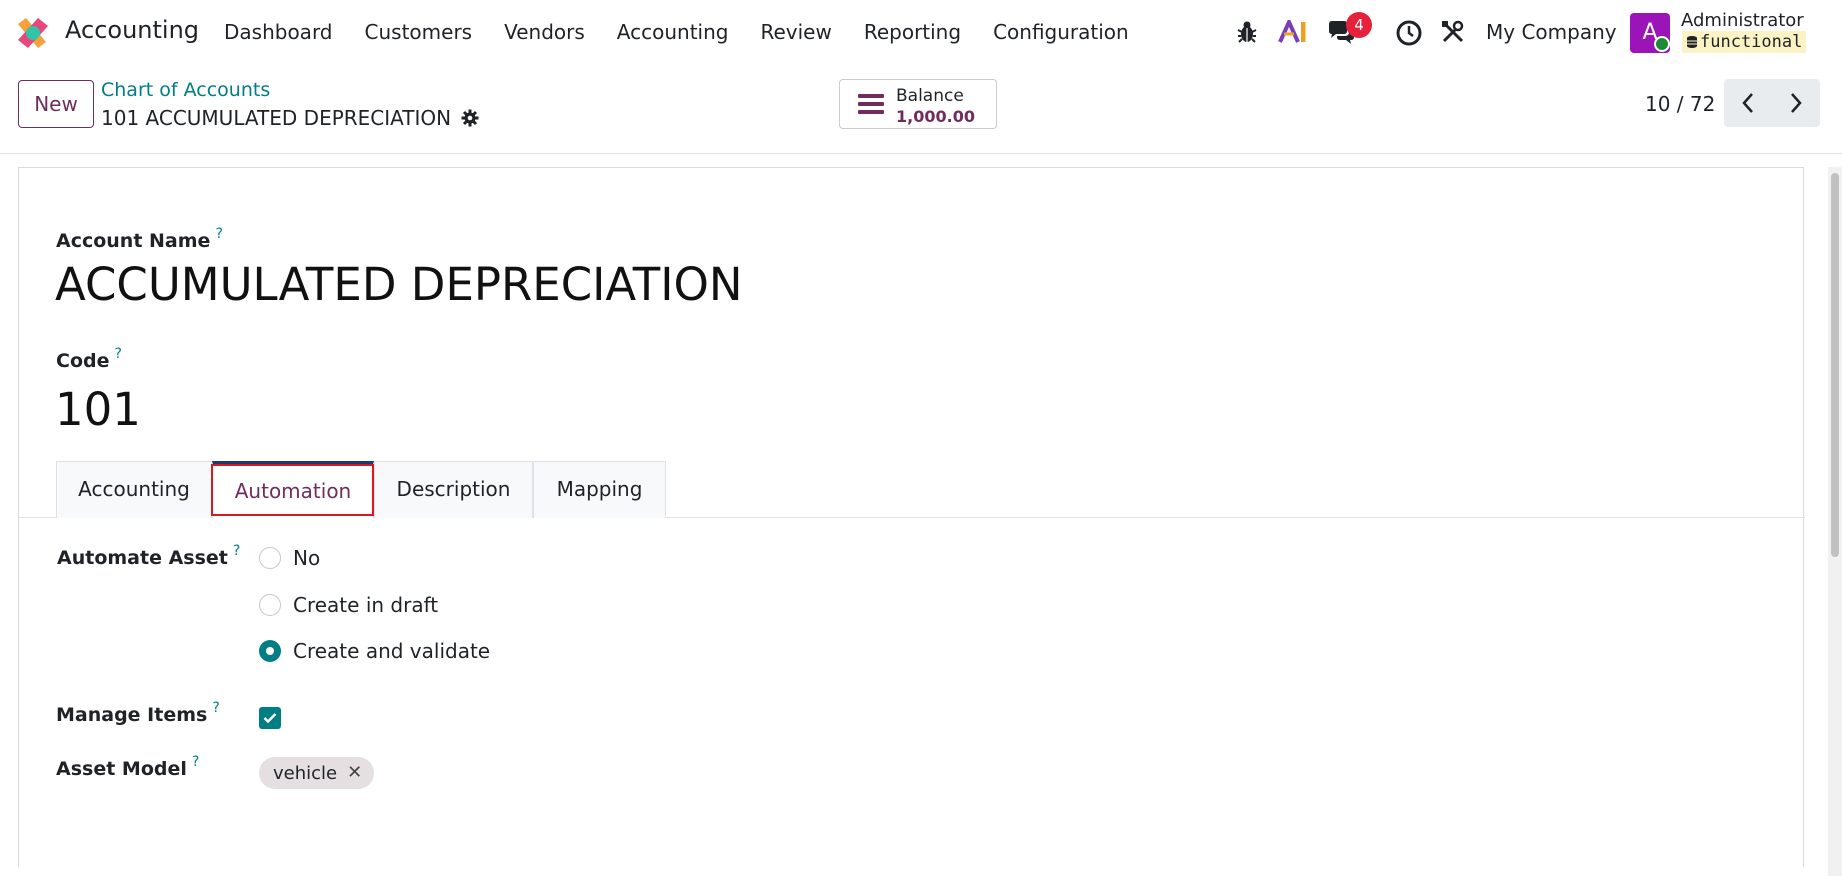  Describe the element at coordinates (912, 32) in the screenshot. I see `menu-reporting: Reporting` at that location.